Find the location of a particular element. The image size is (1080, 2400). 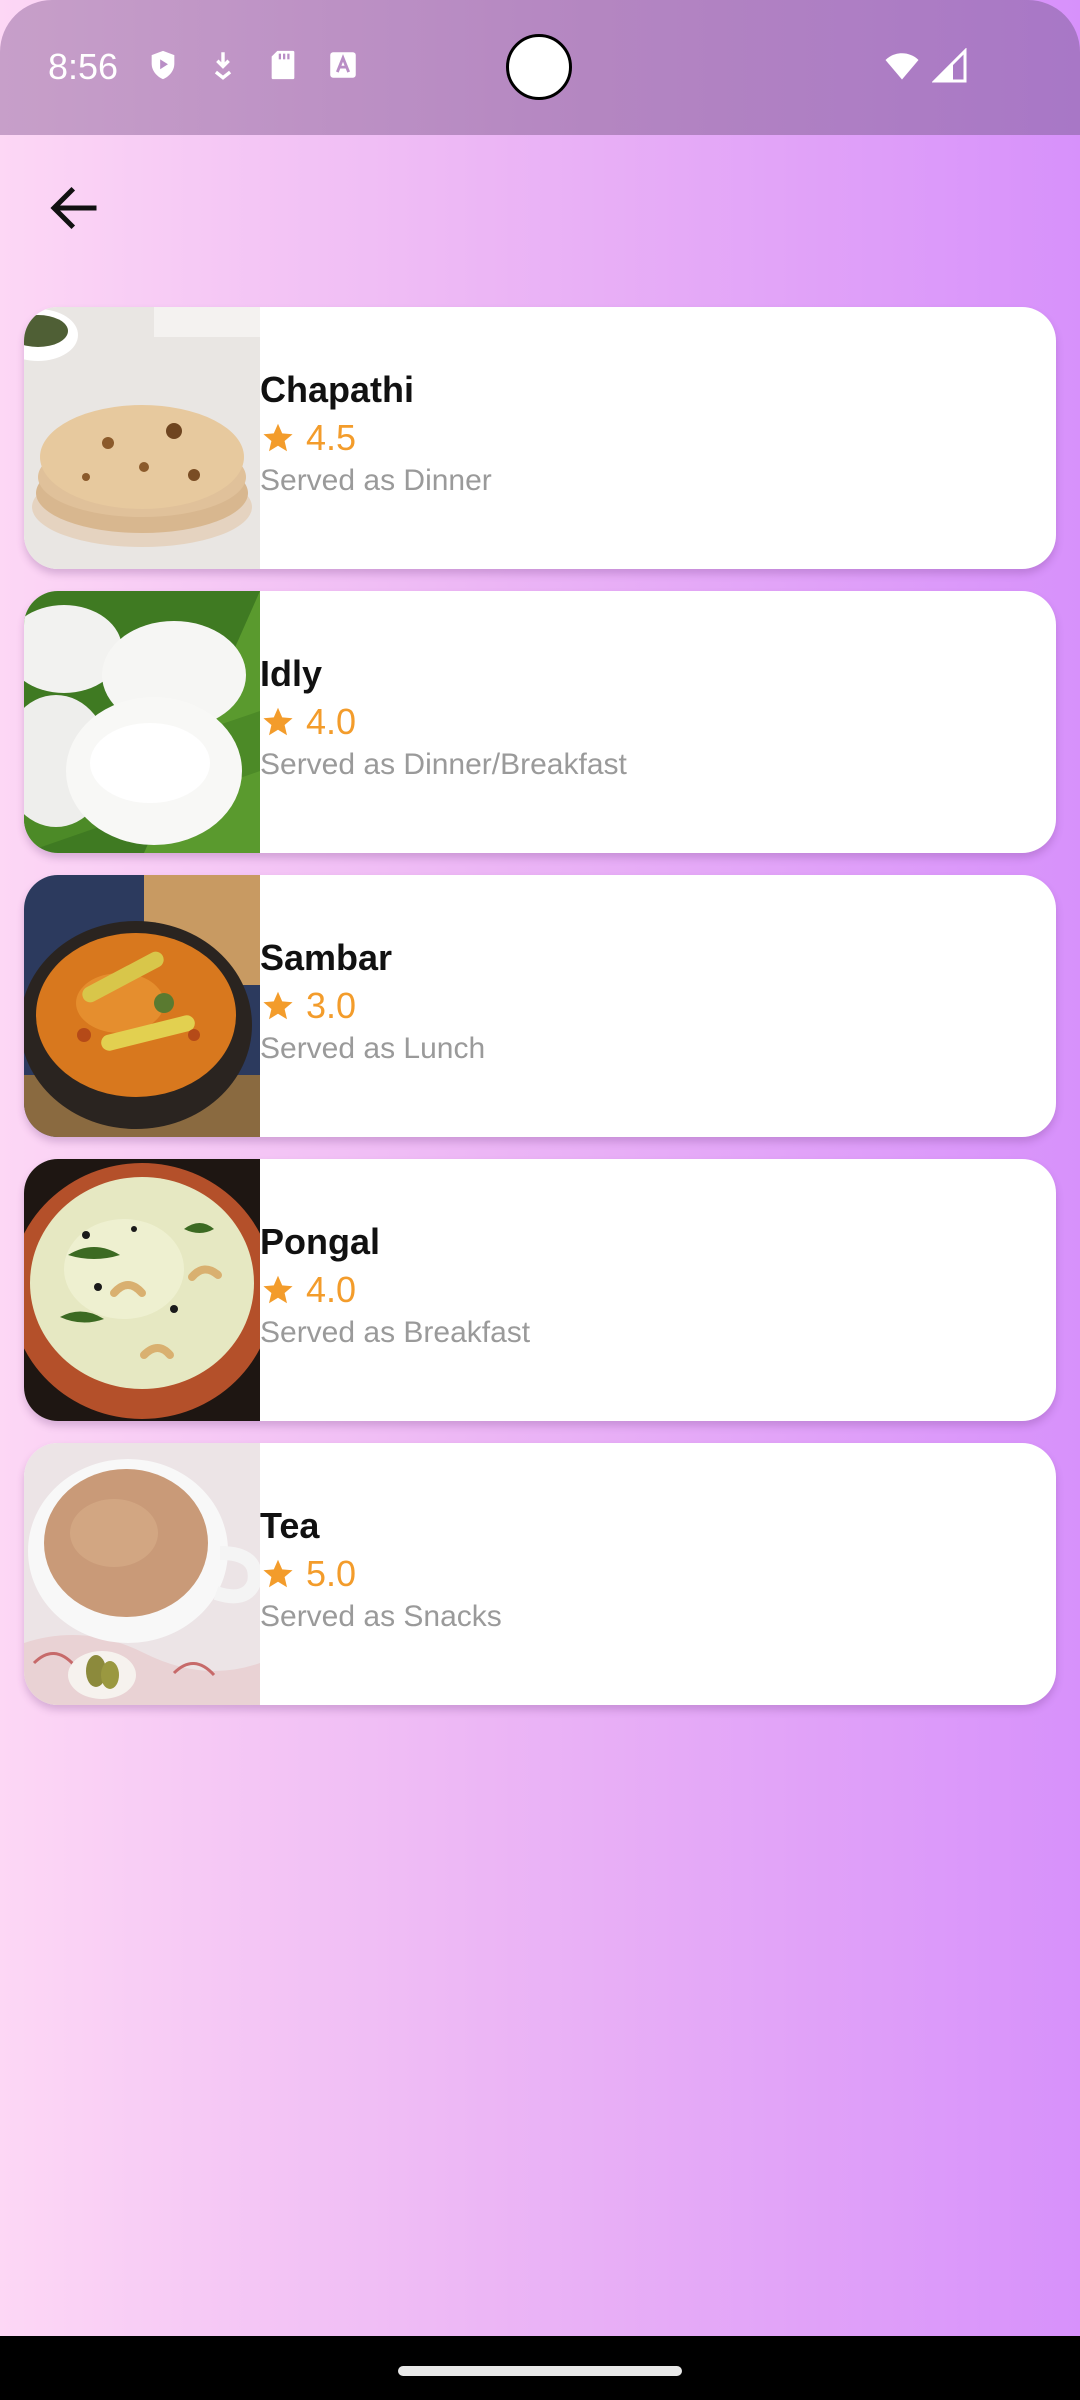

status-bar: 8:56 is located at coordinates (540, 67).